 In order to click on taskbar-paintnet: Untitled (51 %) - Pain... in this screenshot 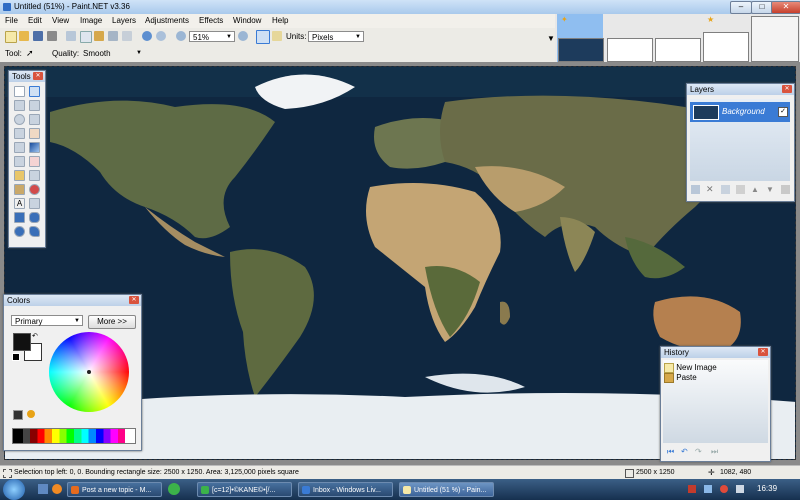, I will do `click(446, 489)`.